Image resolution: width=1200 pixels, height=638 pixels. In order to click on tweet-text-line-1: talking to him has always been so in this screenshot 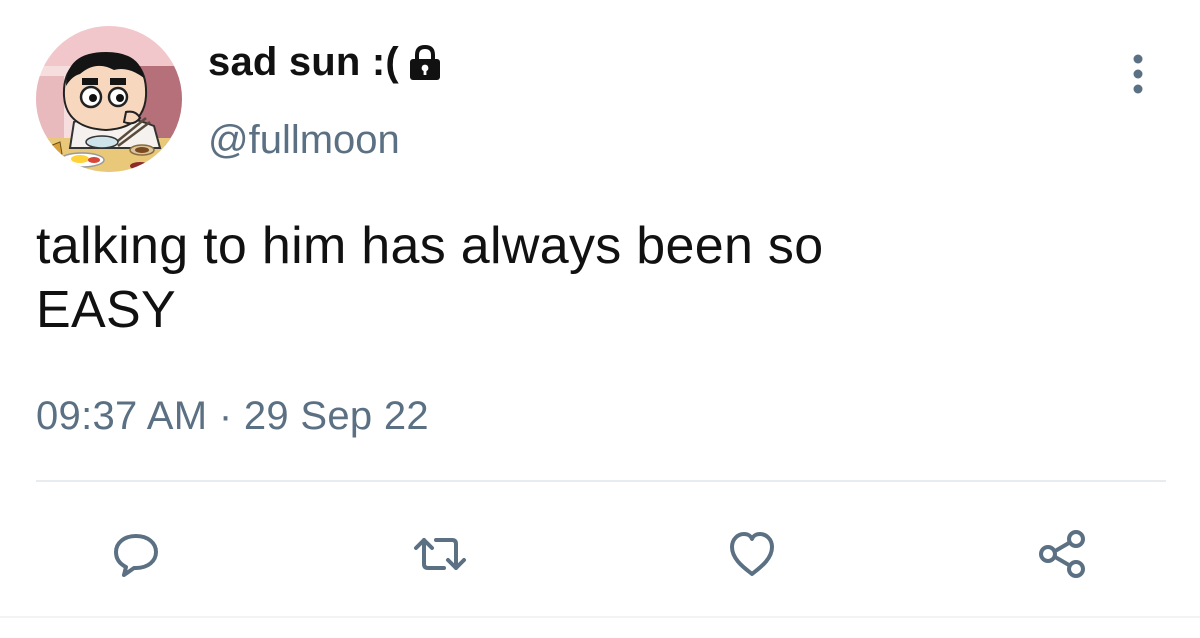, I will do `click(430, 246)`.